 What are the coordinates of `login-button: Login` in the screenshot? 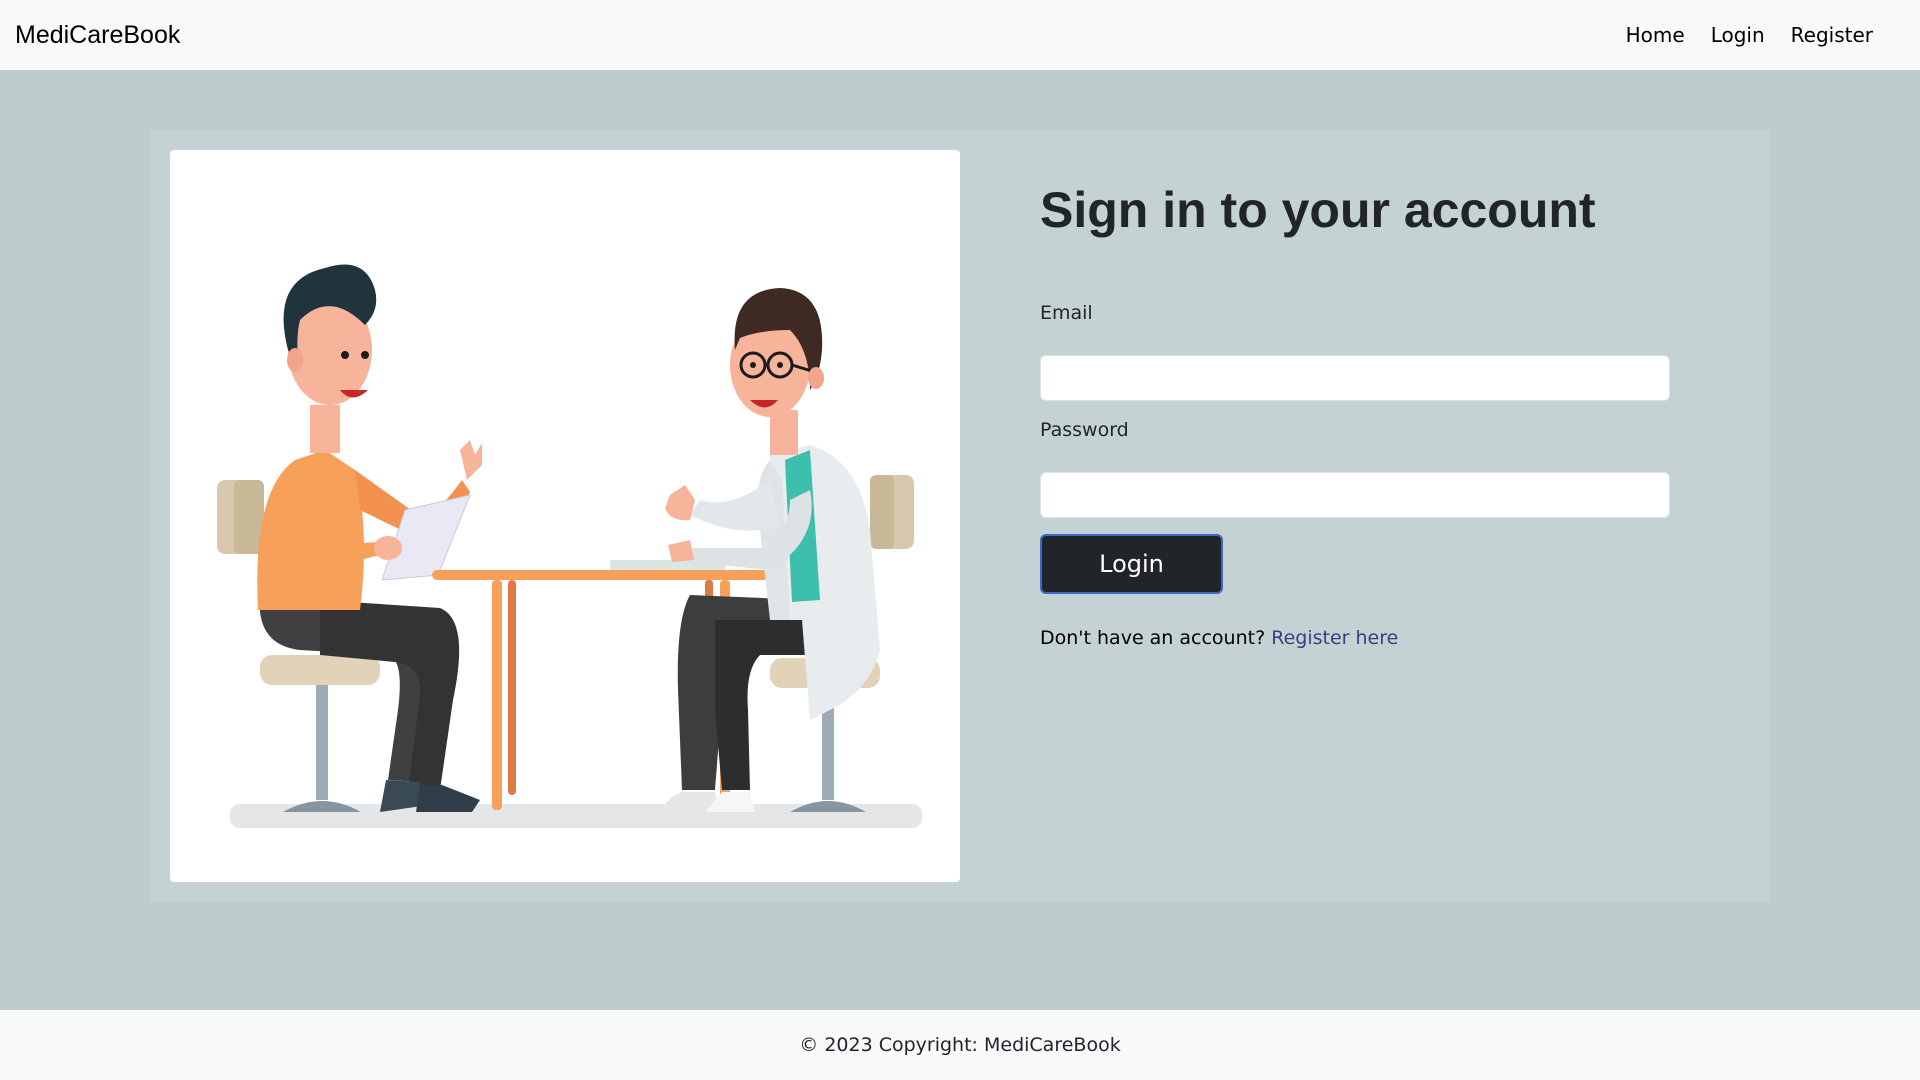 It's located at (1131, 564).